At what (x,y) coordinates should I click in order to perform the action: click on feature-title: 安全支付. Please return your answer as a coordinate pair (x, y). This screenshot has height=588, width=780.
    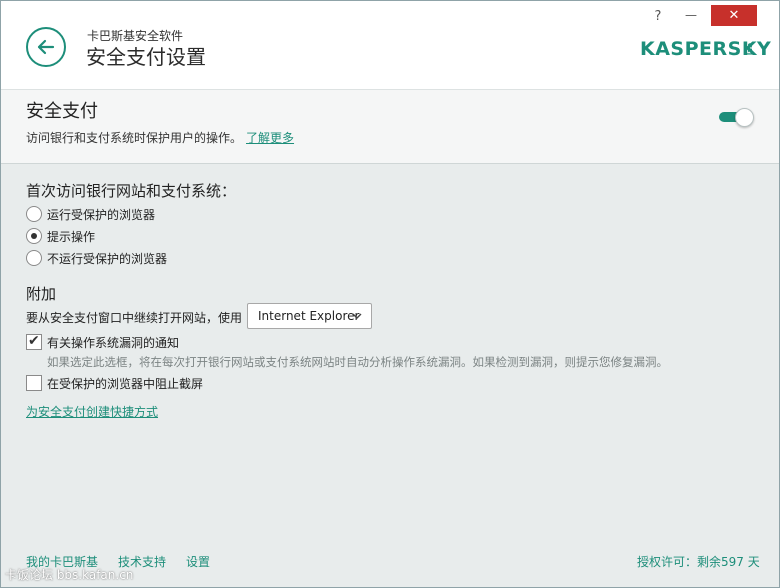
    Looking at the image, I should click on (62, 111).